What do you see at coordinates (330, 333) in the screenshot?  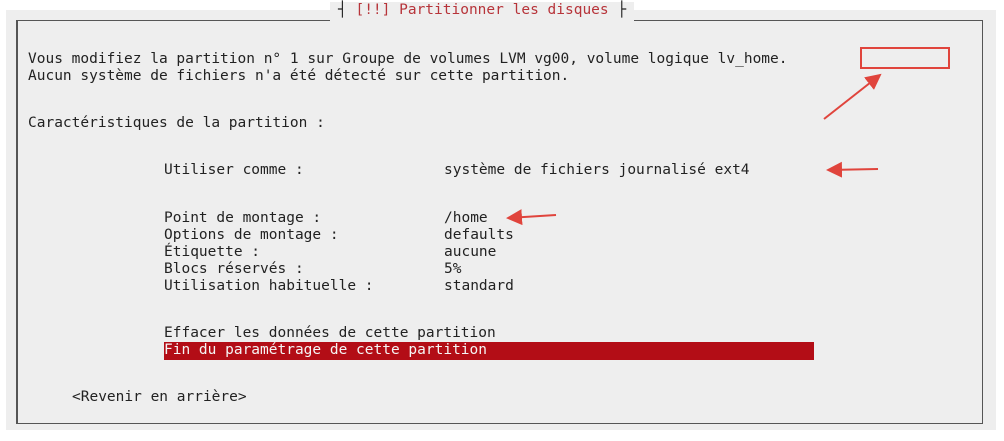 I see `erase-partition-item: Effacer les données de cette partition` at bounding box center [330, 333].